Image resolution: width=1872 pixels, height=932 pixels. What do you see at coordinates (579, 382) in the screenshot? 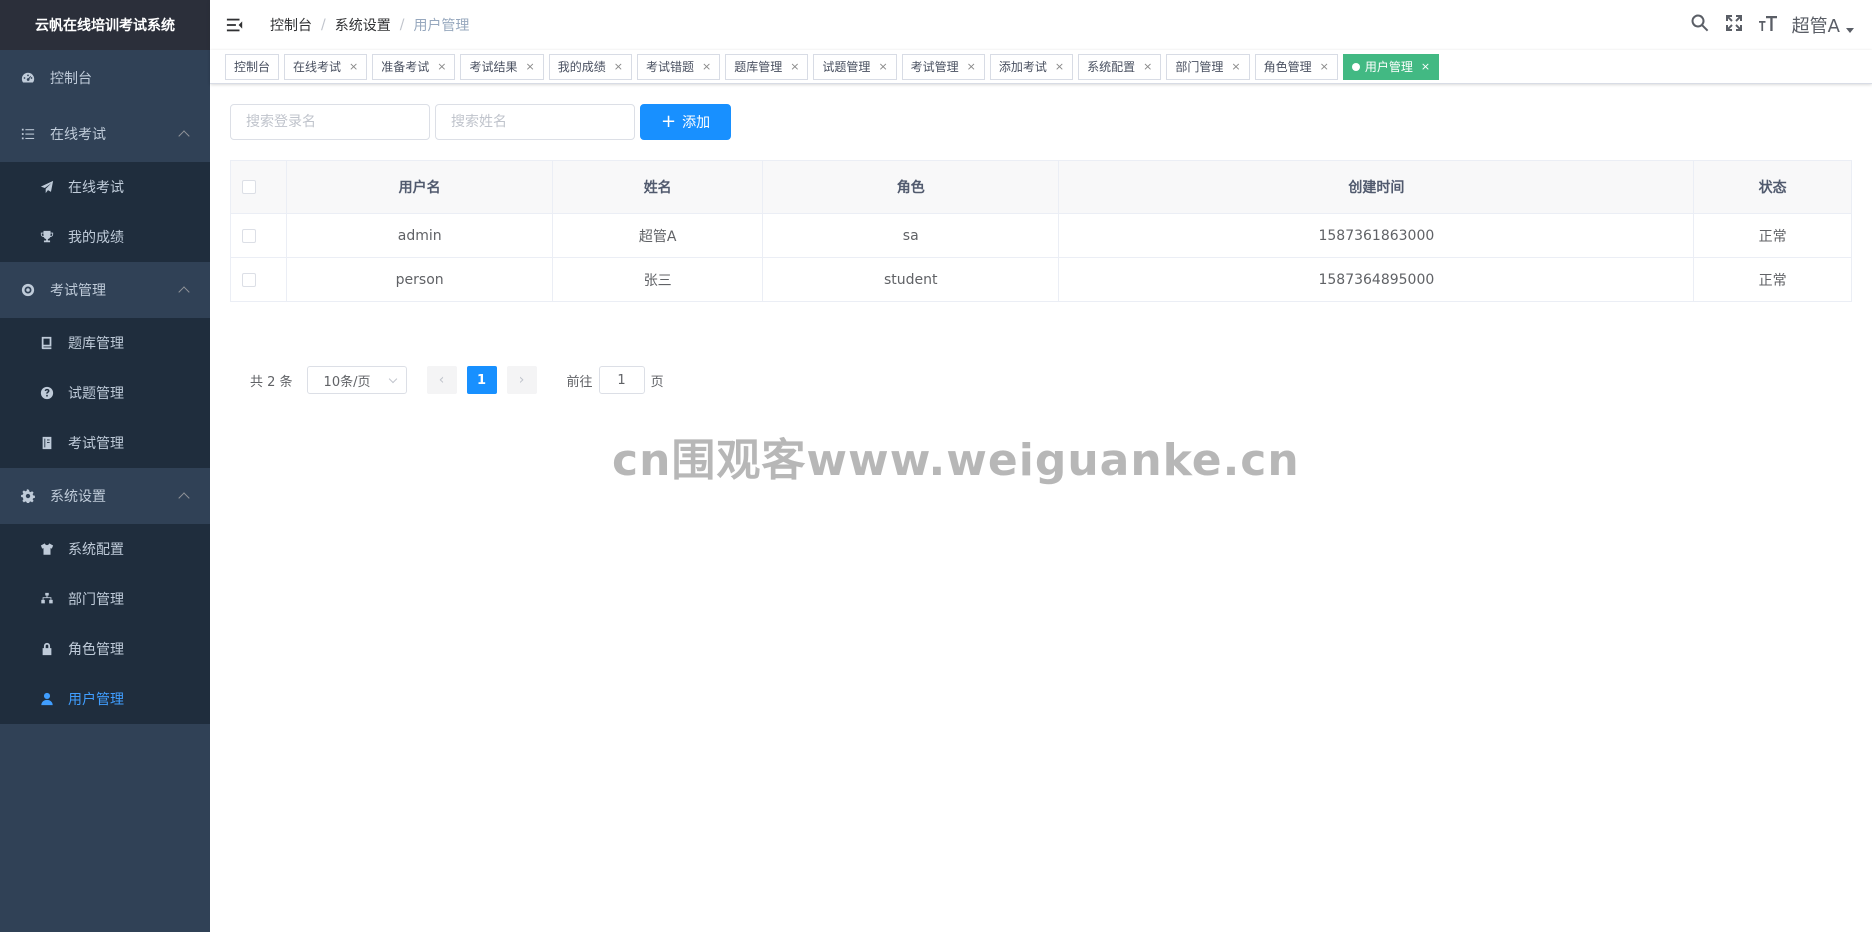
I see `goto-prefix: 前往` at bounding box center [579, 382].